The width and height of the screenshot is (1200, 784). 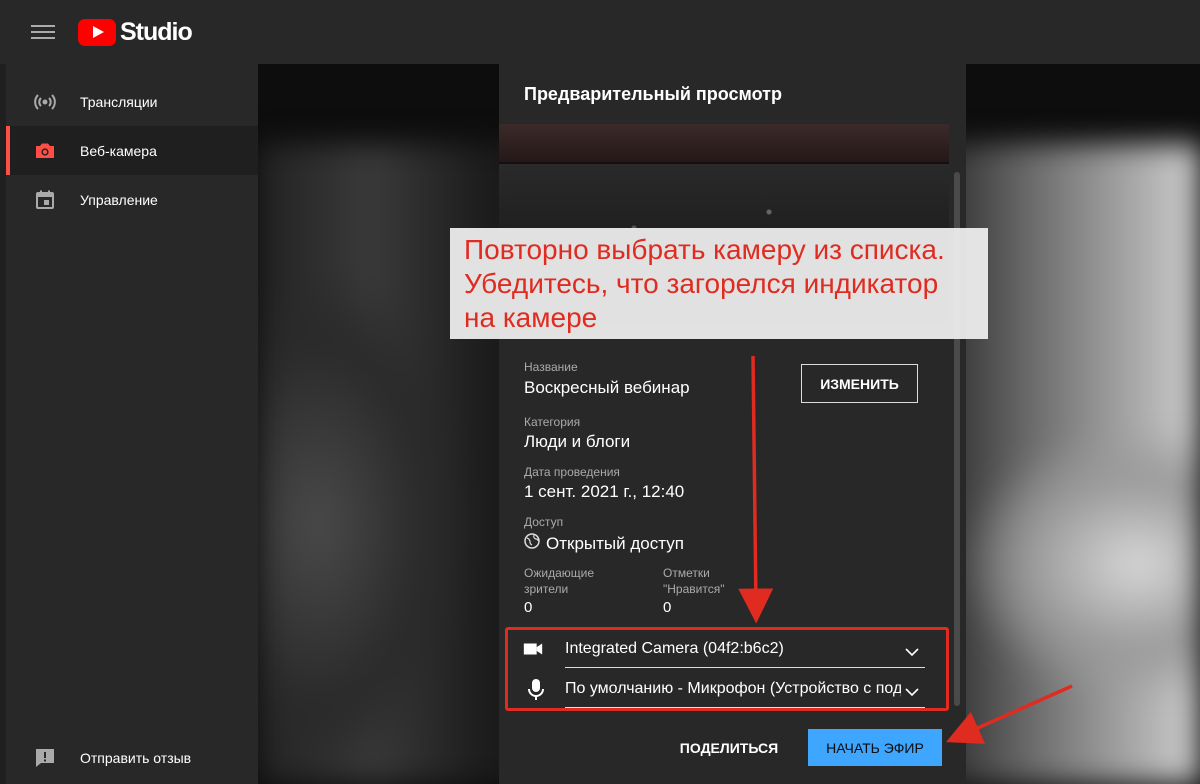 I want to click on logo-text: Studio, so click(x=156, y=31).